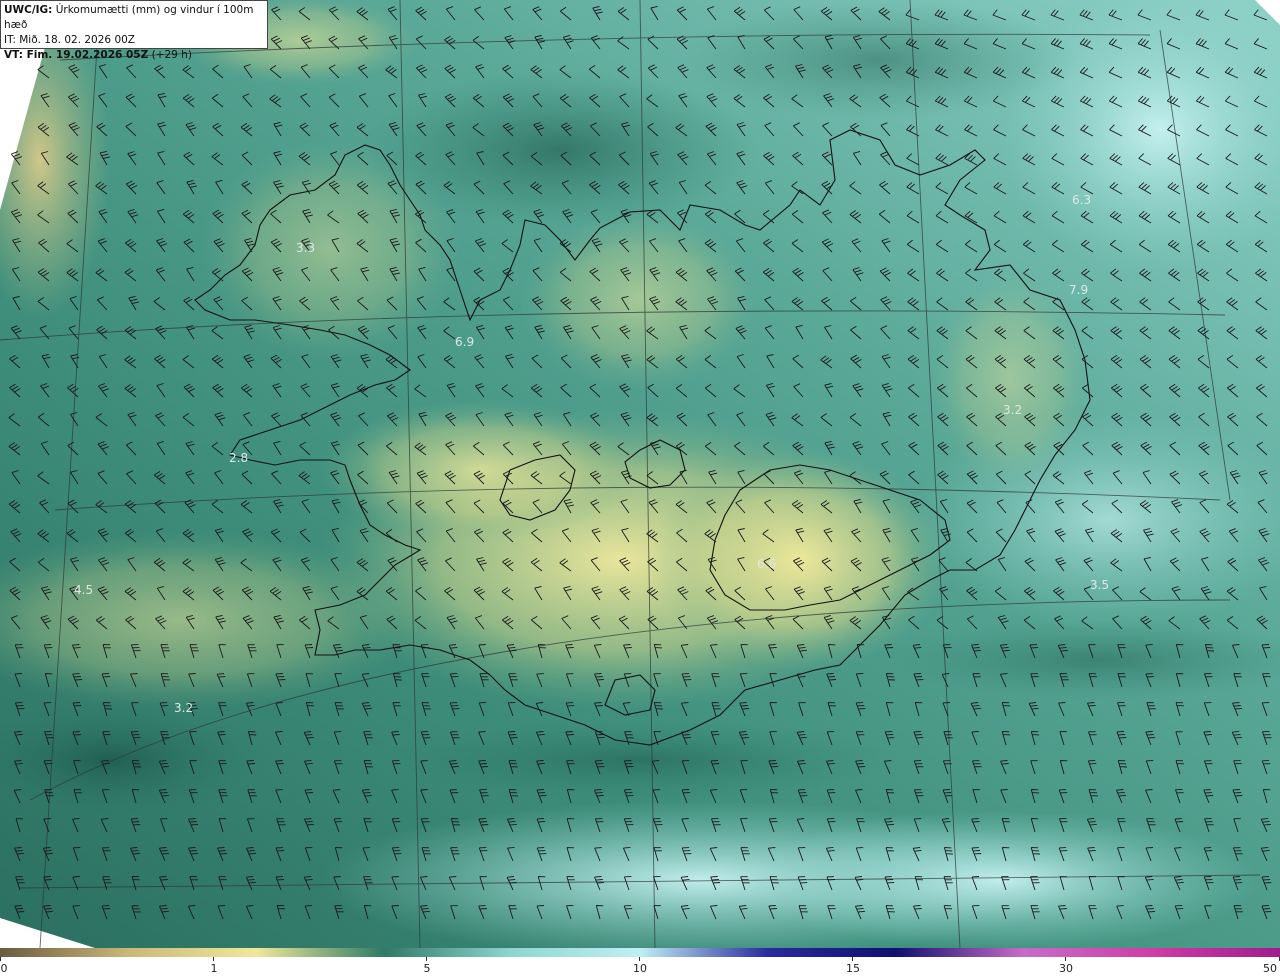  What do you see at coordinates (640, 952) in the screenshot?
I see `colorbar-strip` at bounding box center [640, 952].